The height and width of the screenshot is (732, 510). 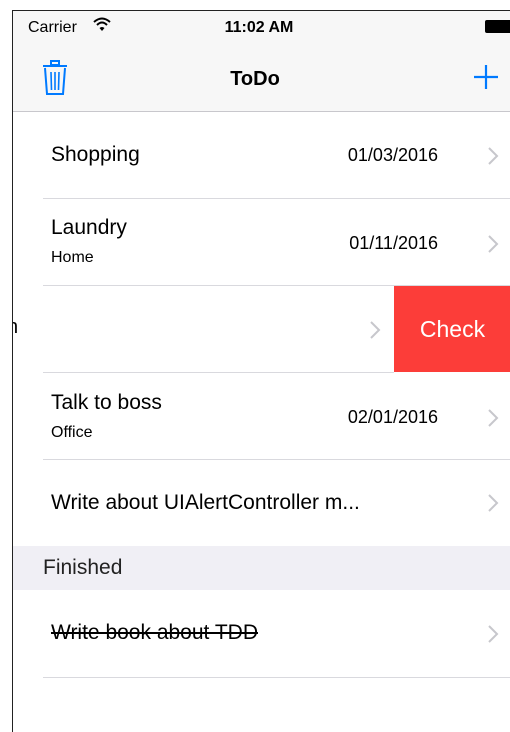 What do you see at coordinates (261, 329) in the screenshot?
I see `todo-row-swiped: h Check` at bounding box center [261, 329].